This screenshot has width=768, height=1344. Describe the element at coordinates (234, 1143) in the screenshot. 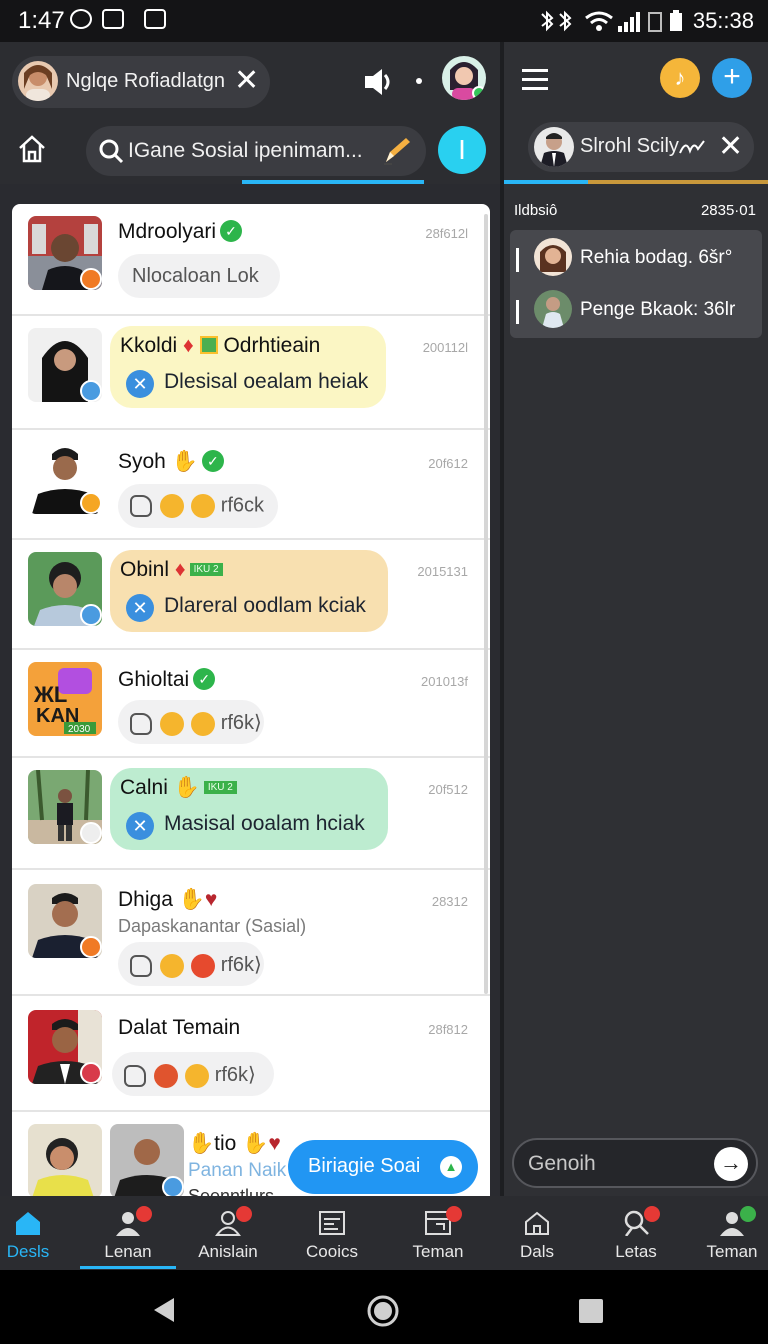

I see `chat-name: ✋tio ✋♥` at that location.